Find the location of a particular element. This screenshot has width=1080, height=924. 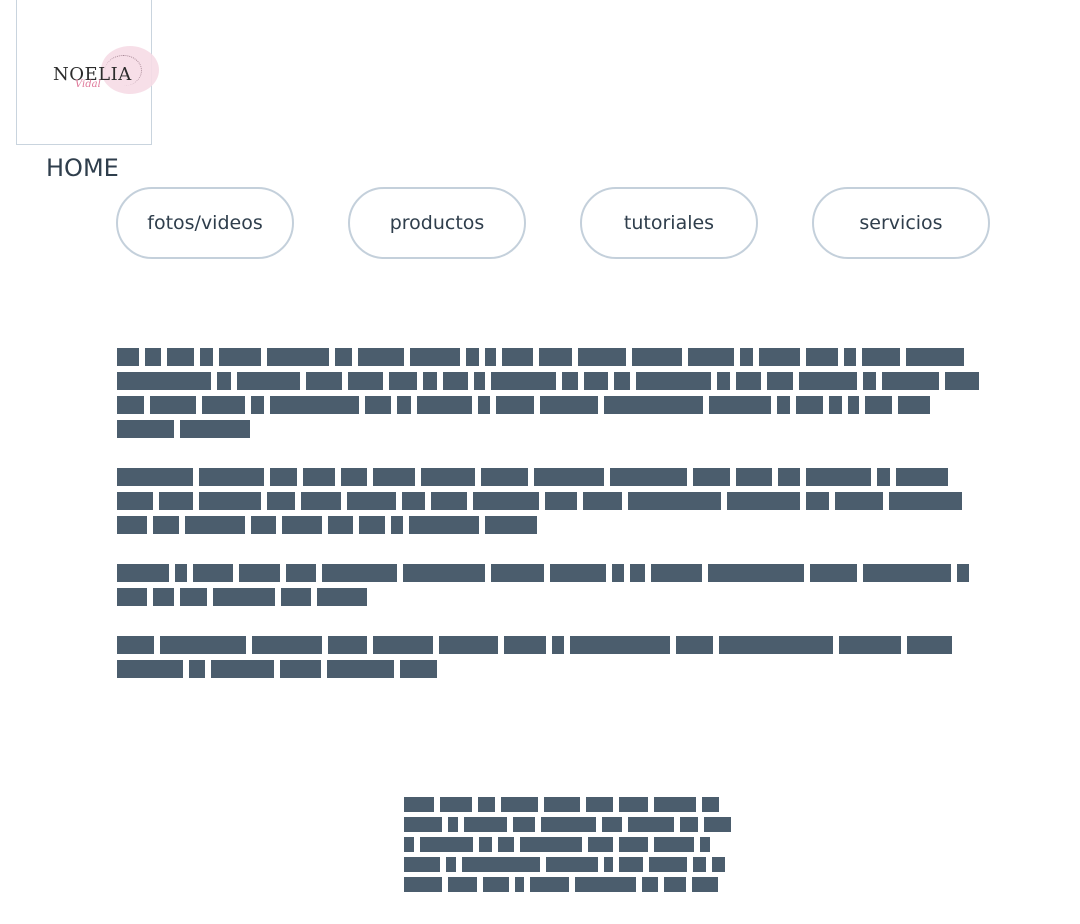

nav-button-servicios: servicios is located at coordinates (901, 223).